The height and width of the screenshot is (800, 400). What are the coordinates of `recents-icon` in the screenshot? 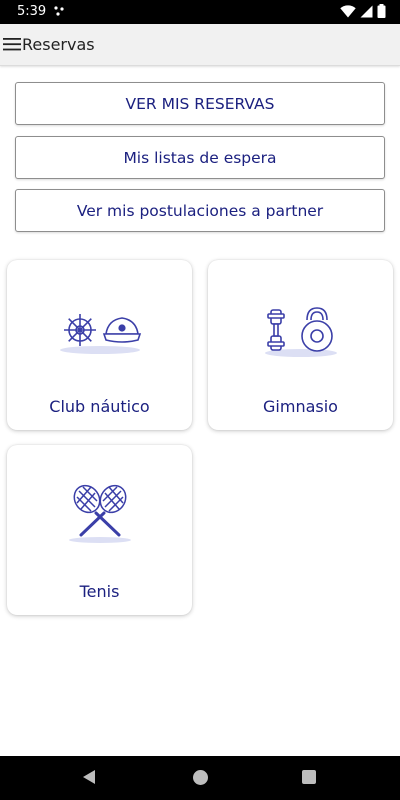 It's located at (309, 777).